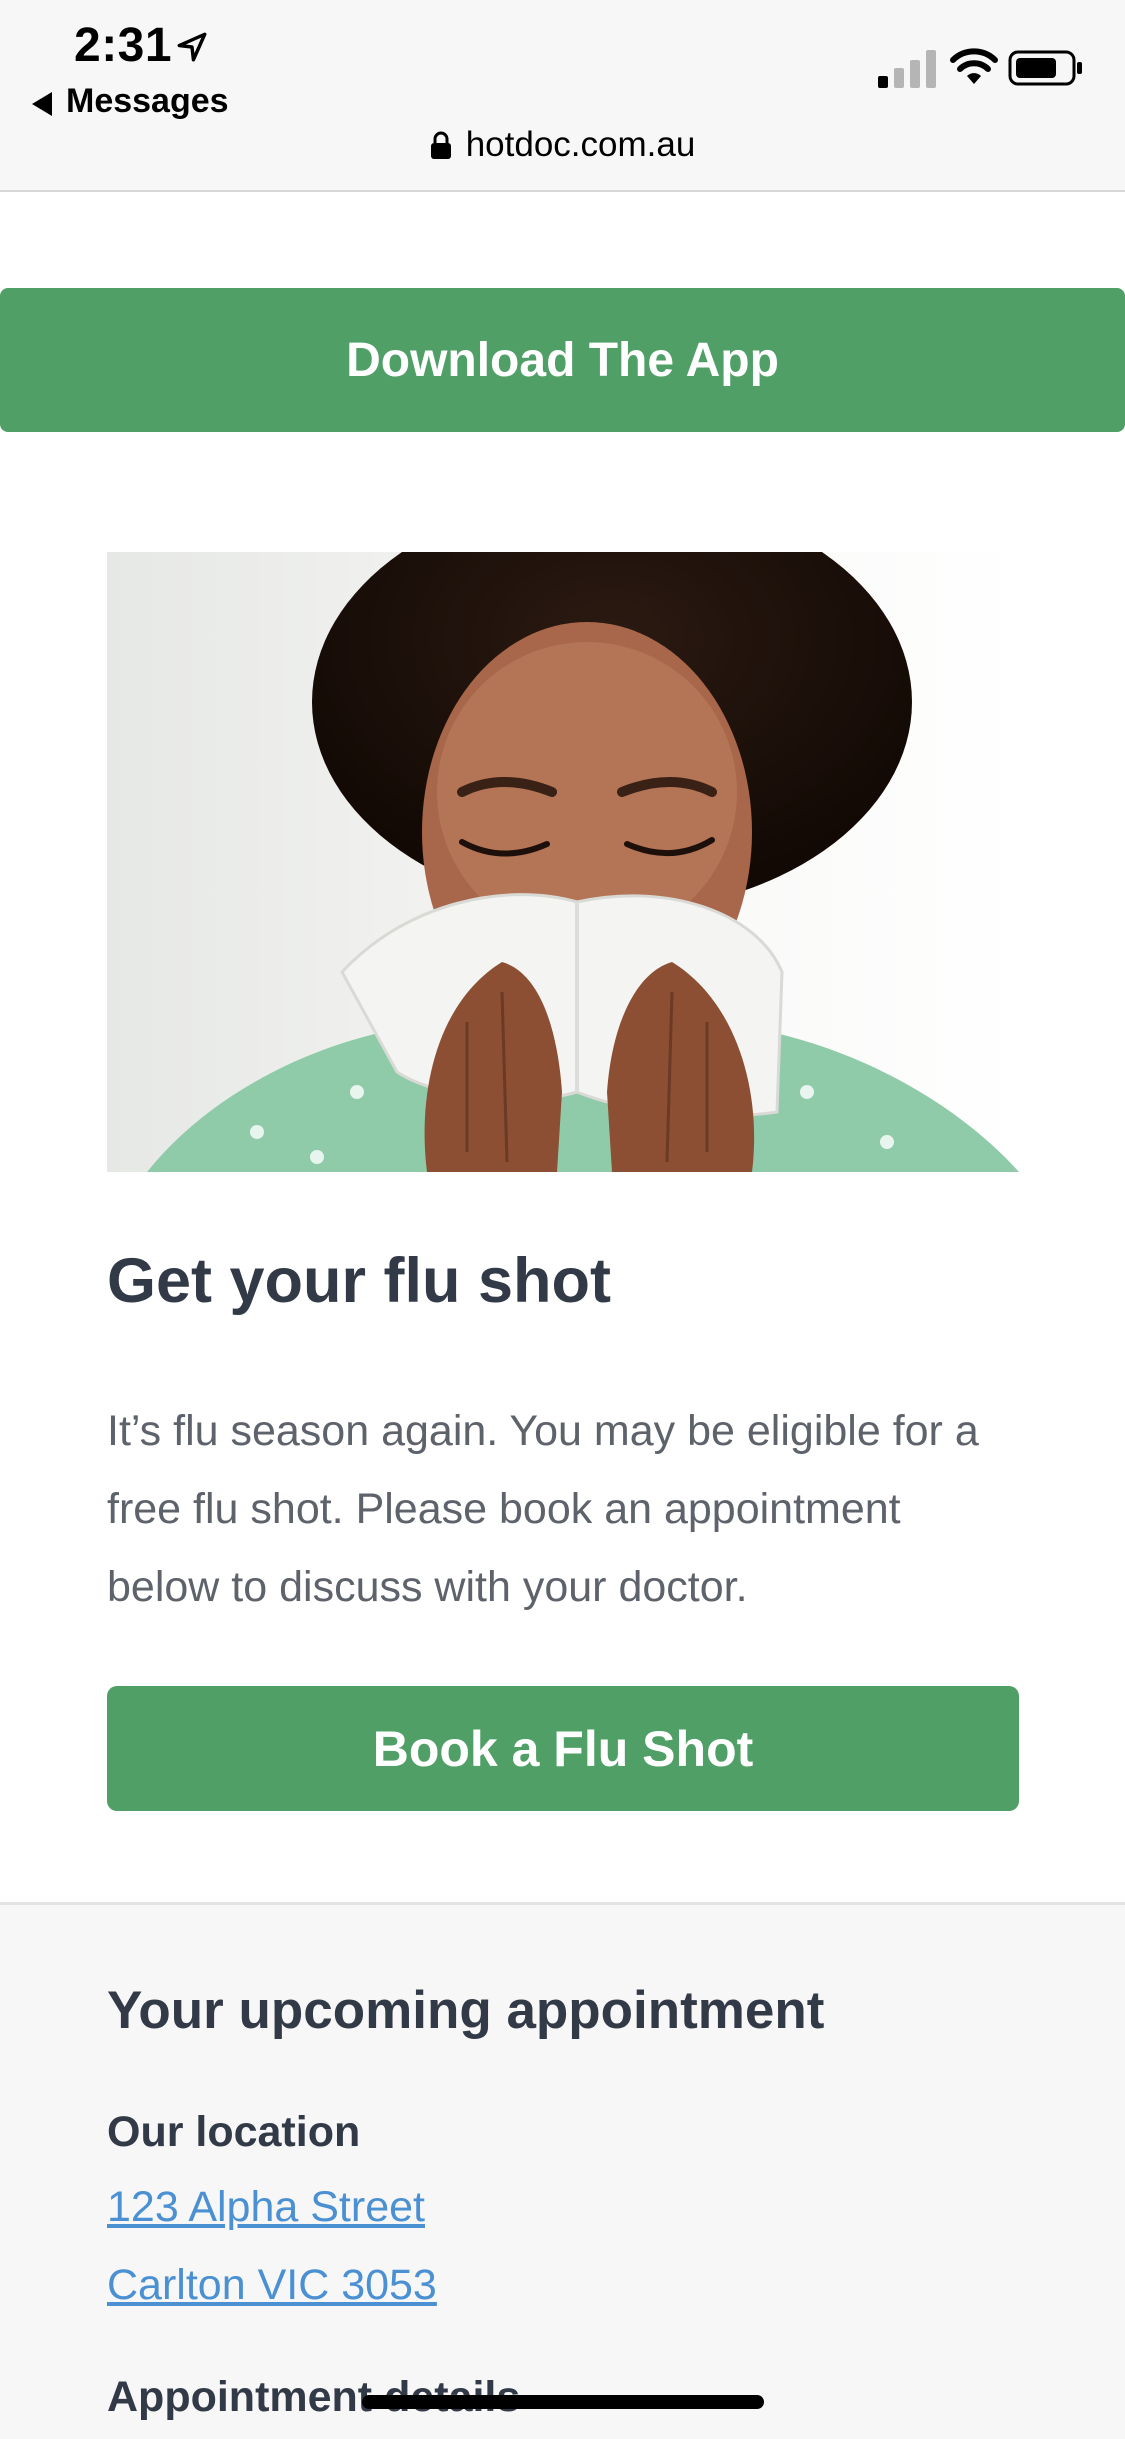 The width and height of the screenshot is (1125, 2439). Describe the element at coordinates (42, 104) in the screenshot. I see `back-triangle-icon` at that location.